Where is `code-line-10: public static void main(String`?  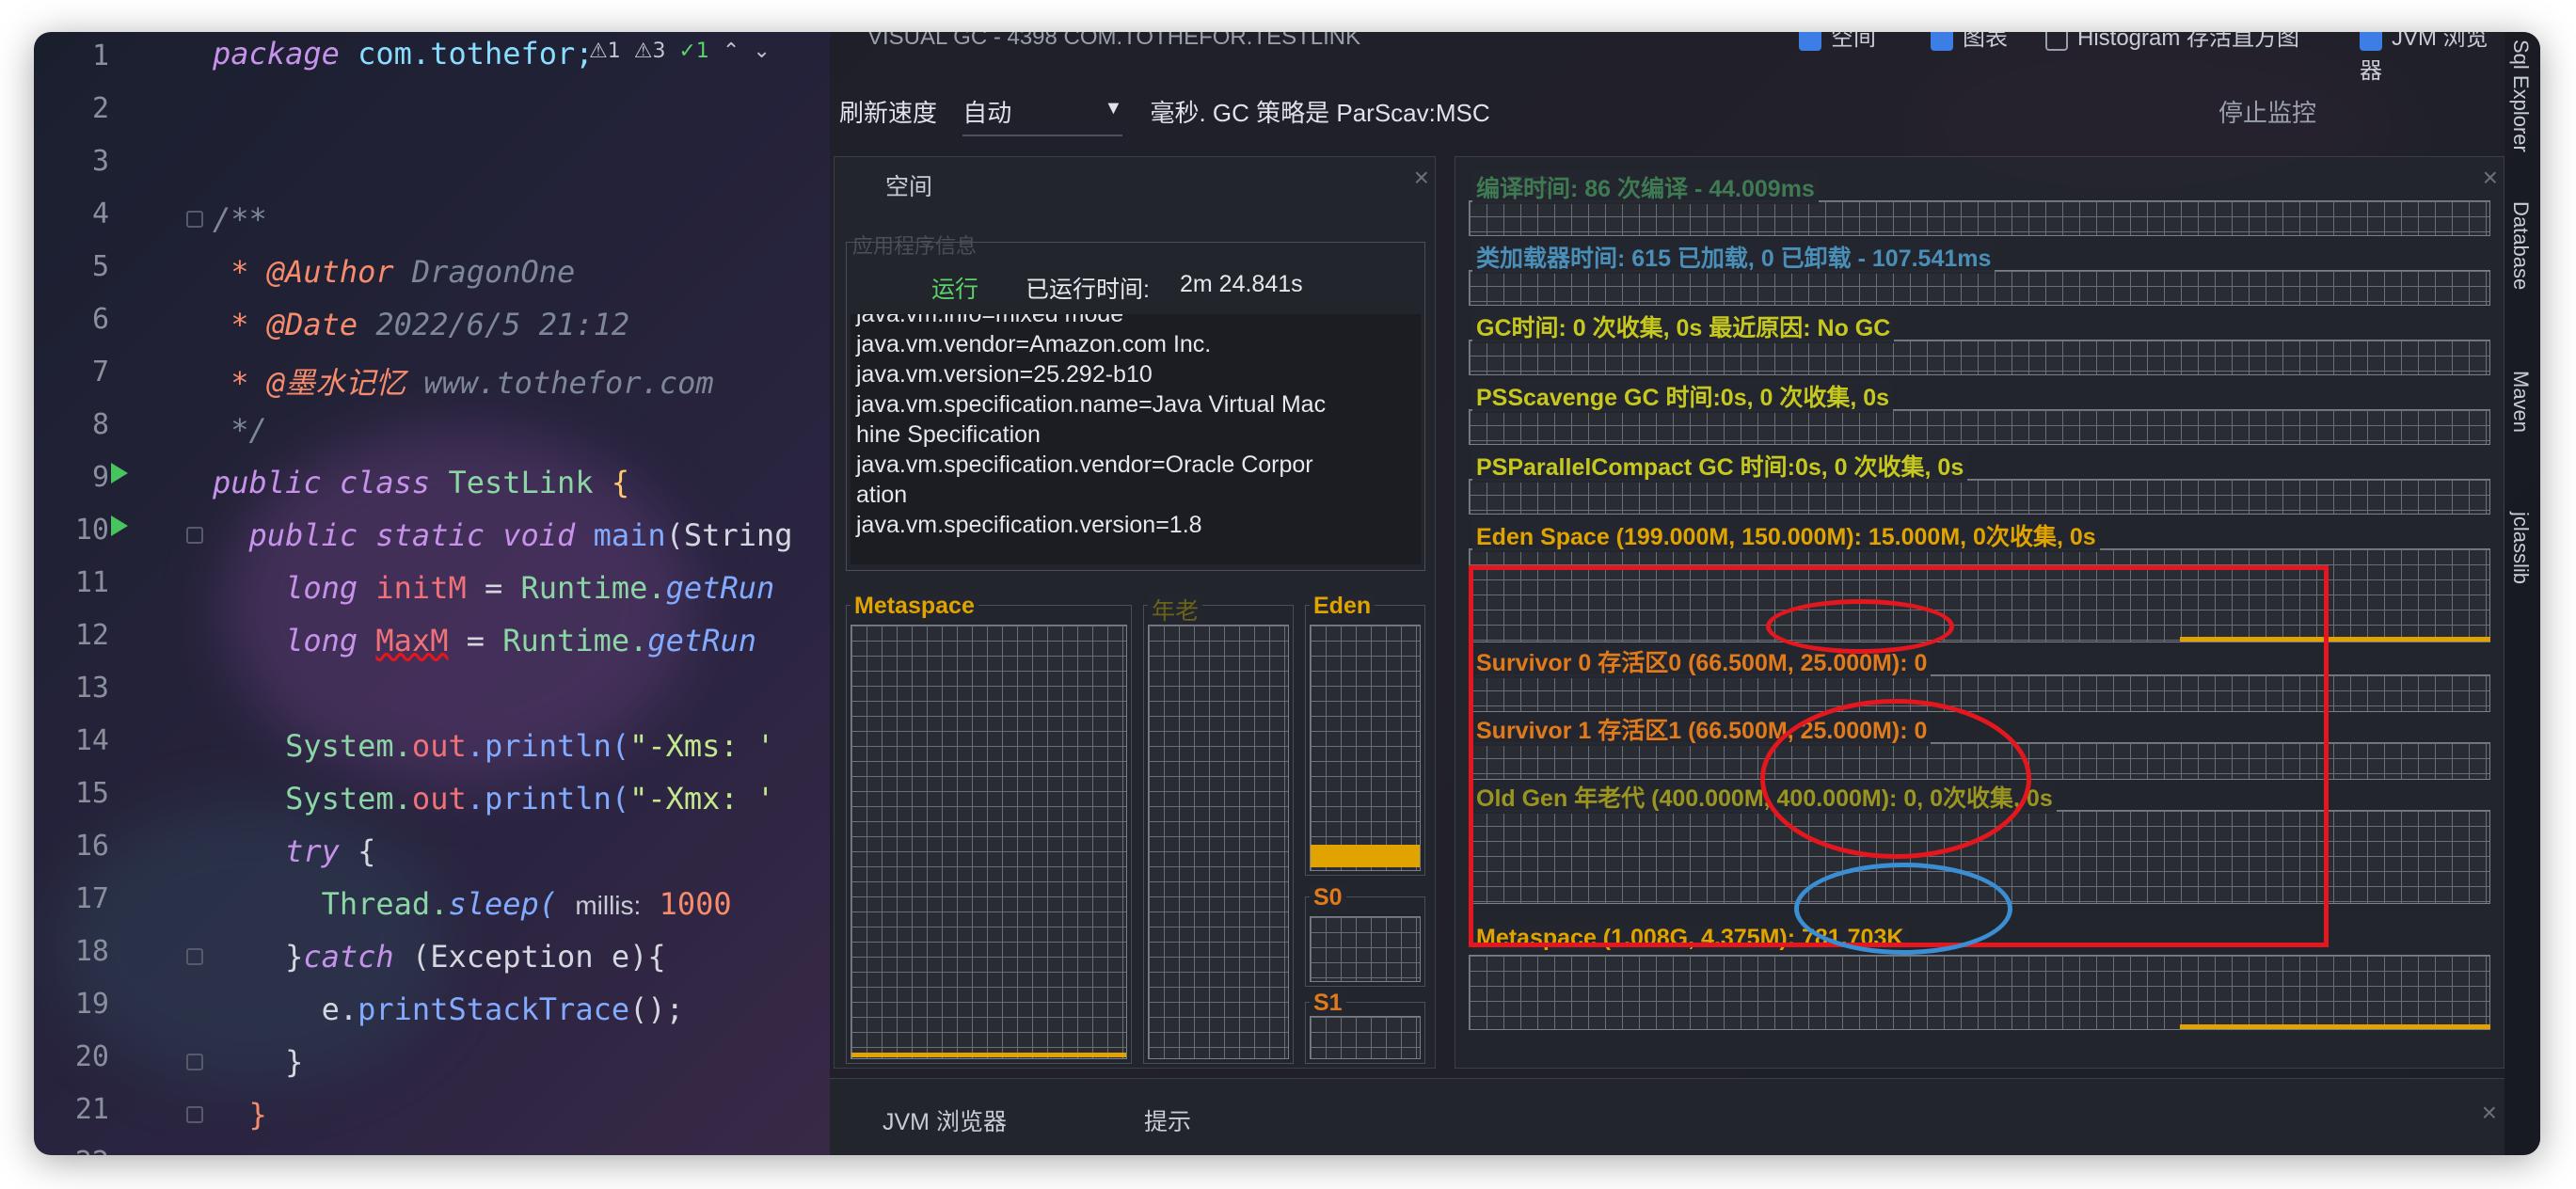
code-line-10: public static void main(String is located at coordinates (503, 535).